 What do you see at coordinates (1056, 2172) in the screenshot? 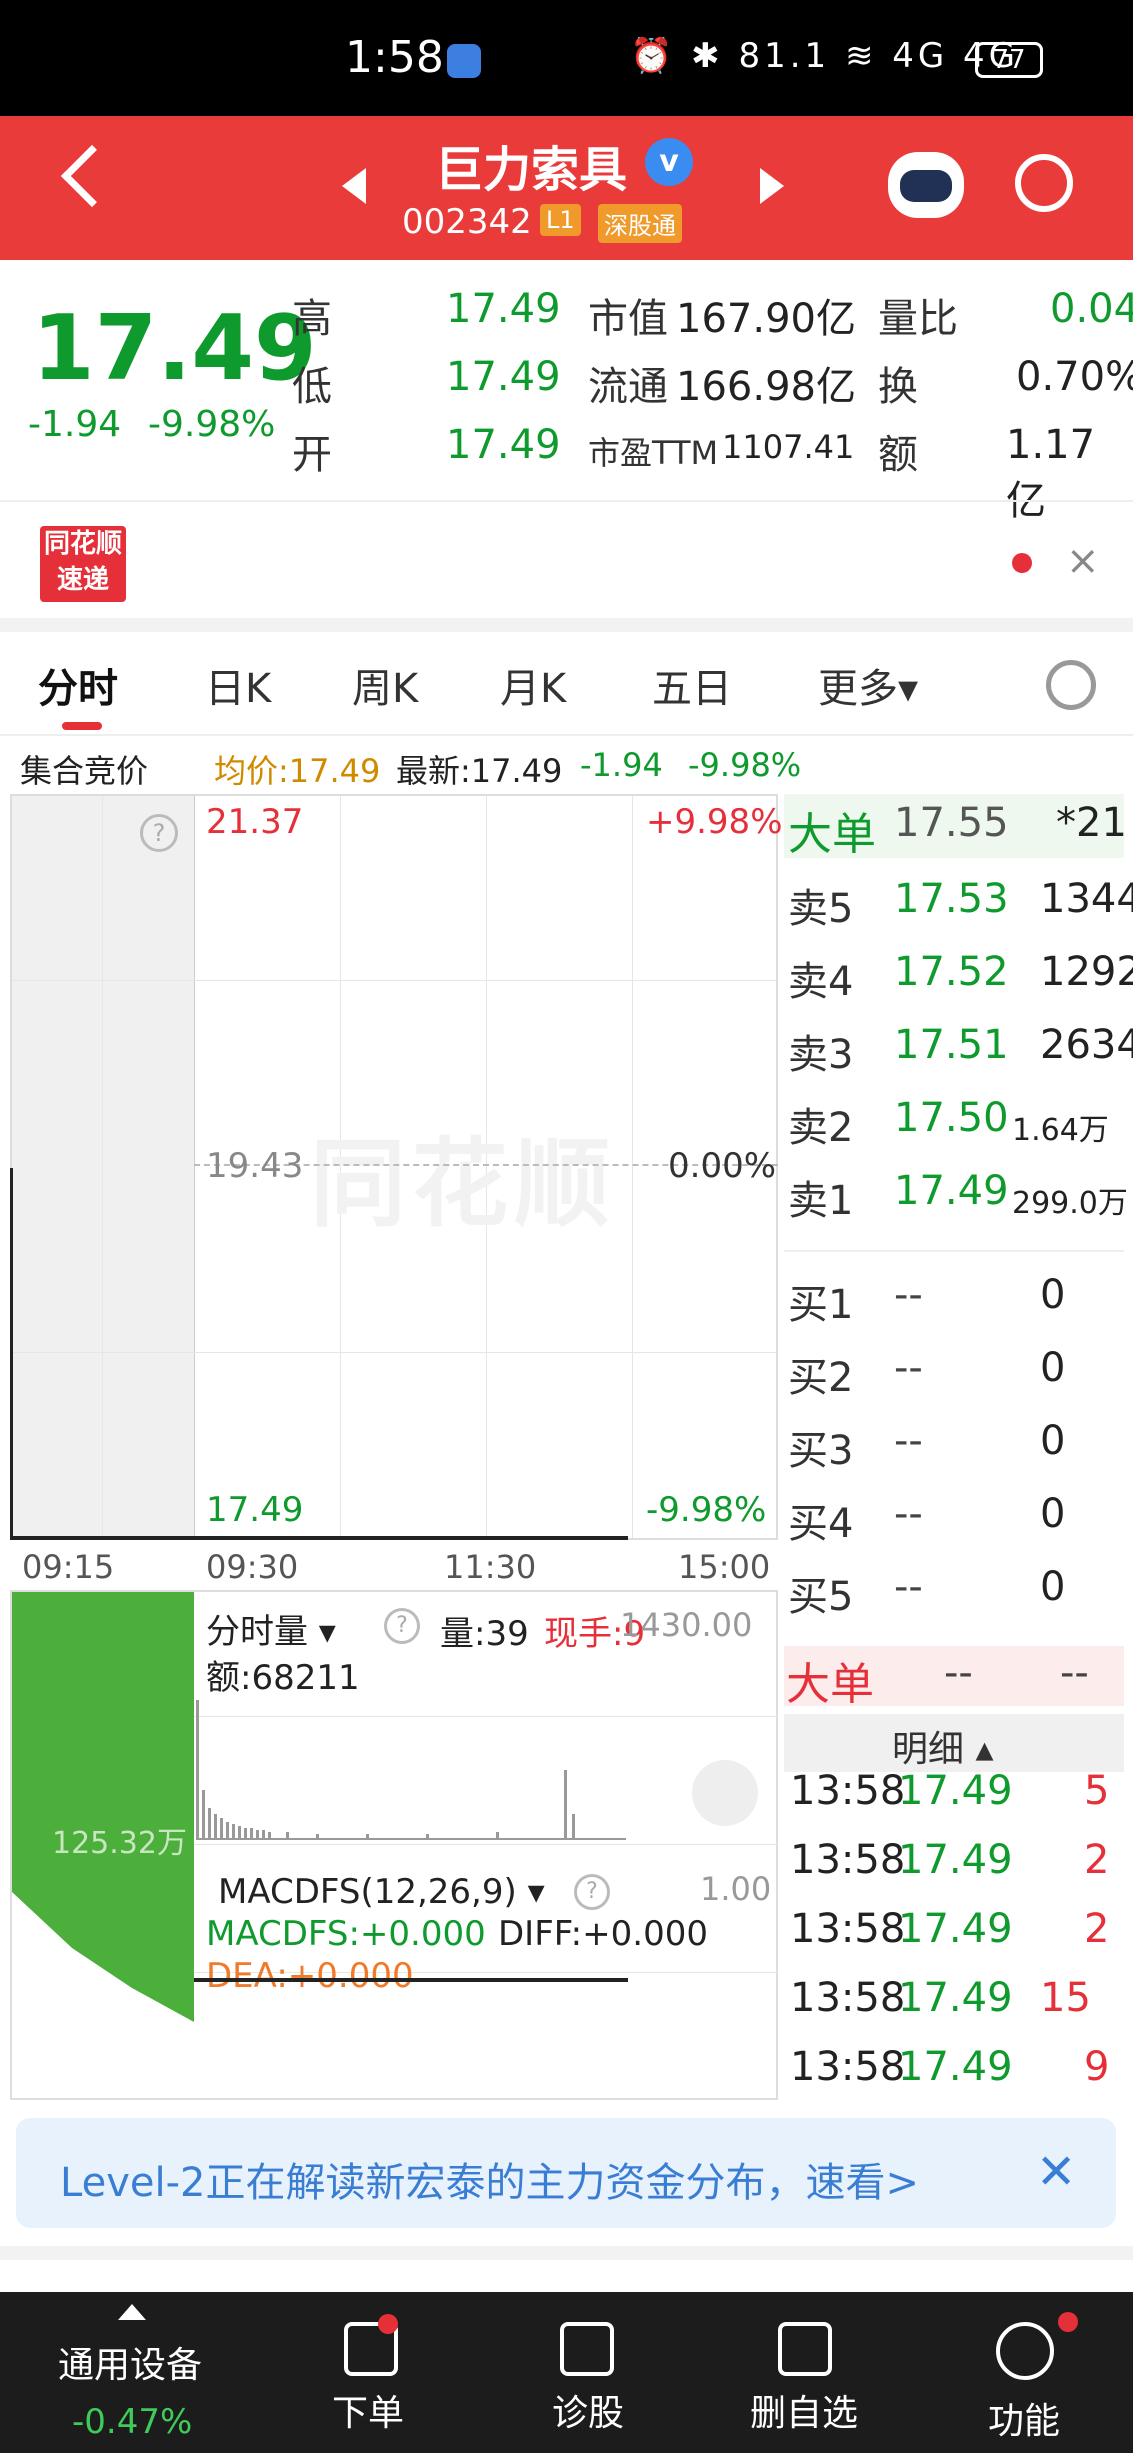
I see `close-icon: ✕` at bounding box center [1056, 2172].